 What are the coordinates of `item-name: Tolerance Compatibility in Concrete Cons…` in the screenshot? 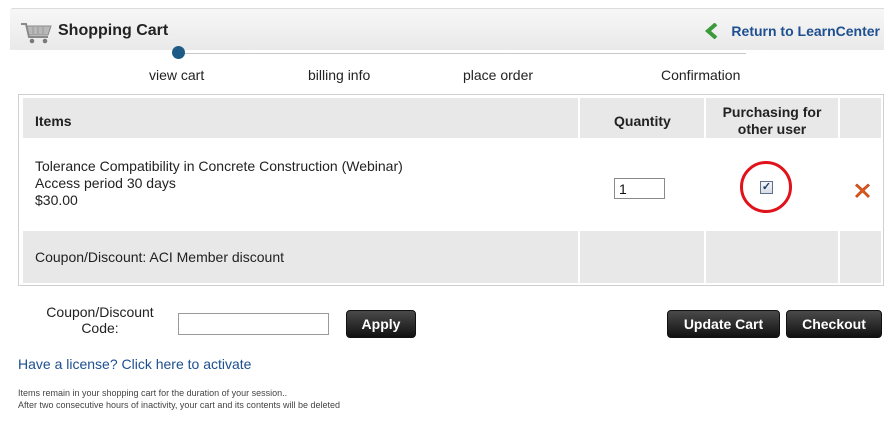 It's located at (219, 166).